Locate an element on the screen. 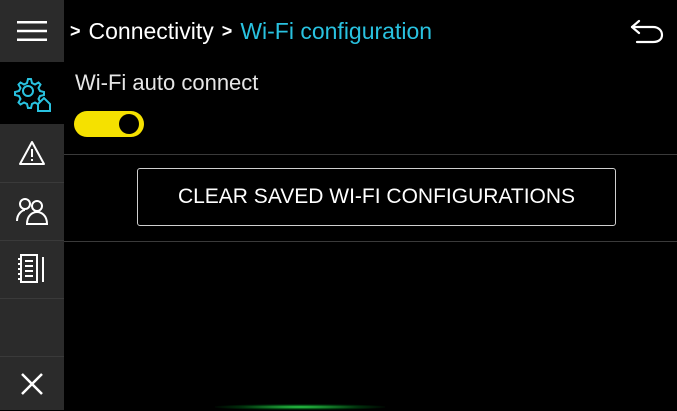 The image size is (677, 411). breadcrumb-item-connectivity: Connectivity is located at coordinates (151, 31).